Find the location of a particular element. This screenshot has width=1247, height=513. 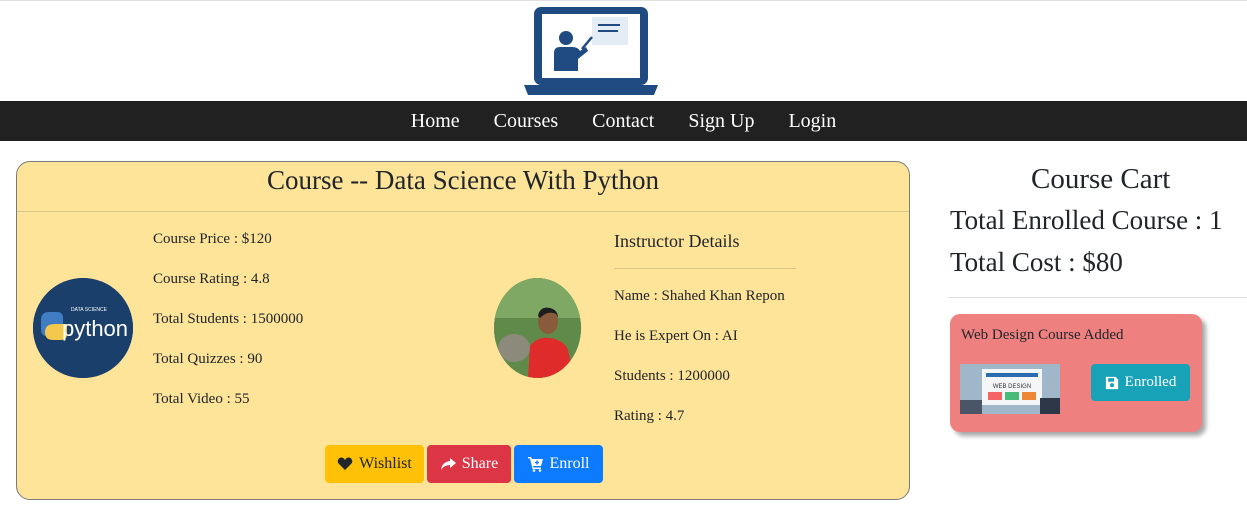

teacher-laptop-logo-icon is located at coordinates (591, 51).